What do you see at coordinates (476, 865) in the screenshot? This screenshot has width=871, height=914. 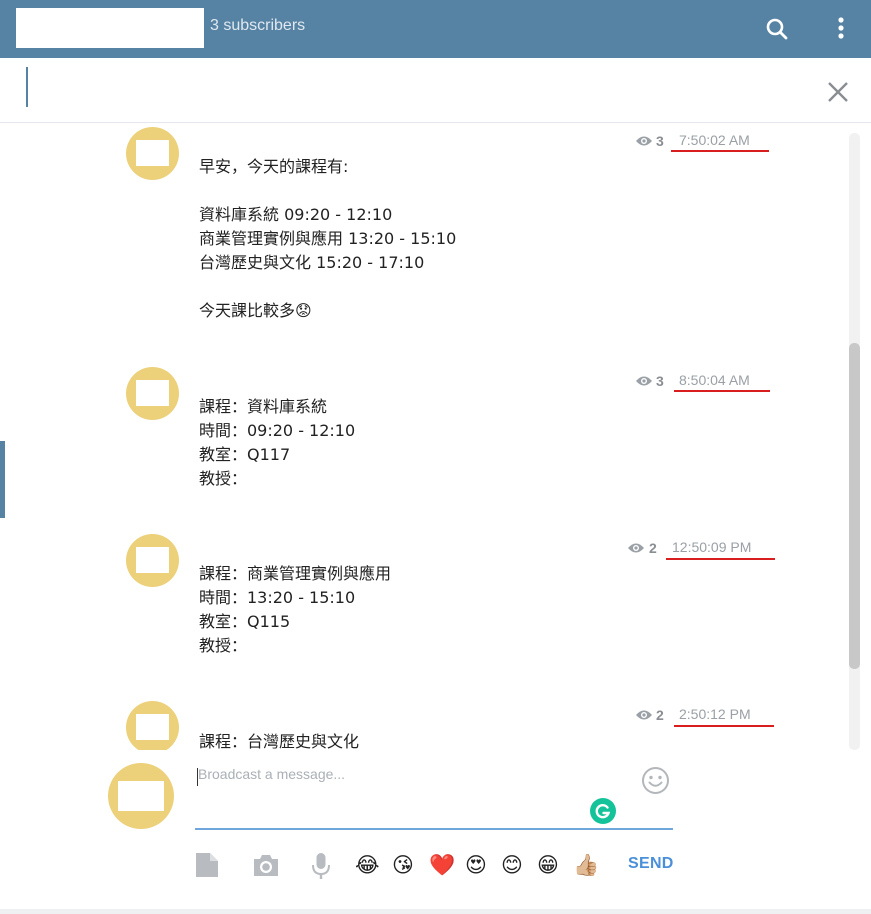 I see `emoji-heart-eyes: 😍` at bounding box center [476, 865].